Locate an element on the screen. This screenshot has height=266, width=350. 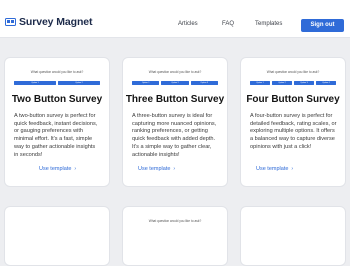
brand-name: Survey Magnet is located at coordinates (56, 22).